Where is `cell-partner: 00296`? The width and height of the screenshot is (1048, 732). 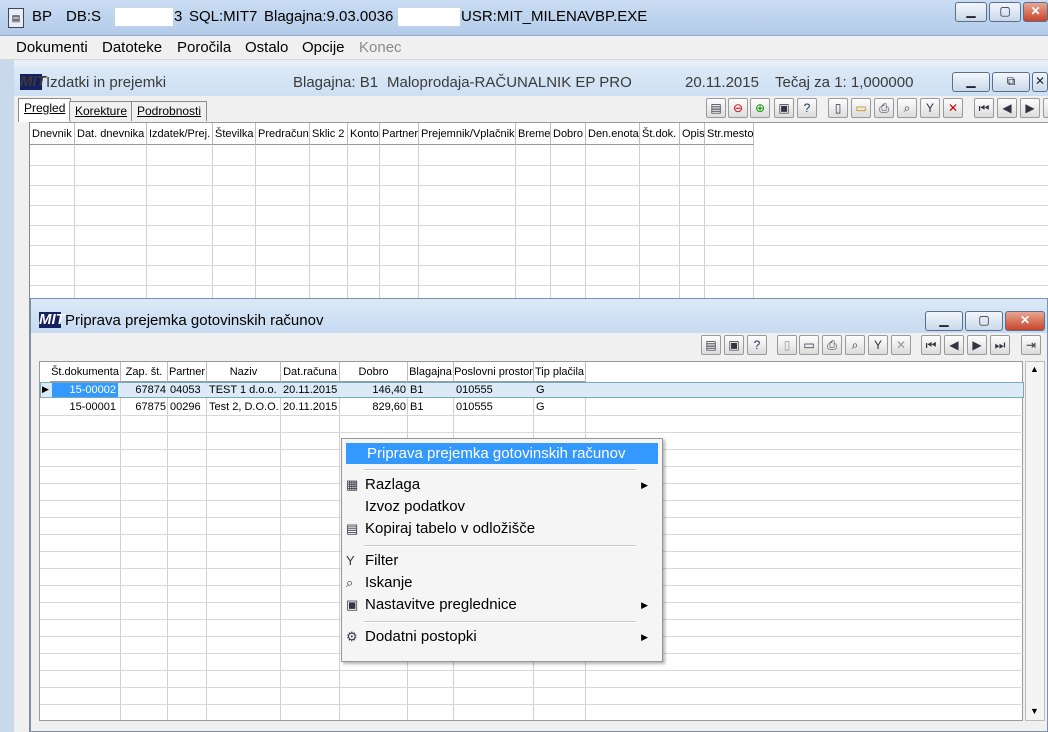
cell-partner: 00296 is located at coordinates (187, 407).